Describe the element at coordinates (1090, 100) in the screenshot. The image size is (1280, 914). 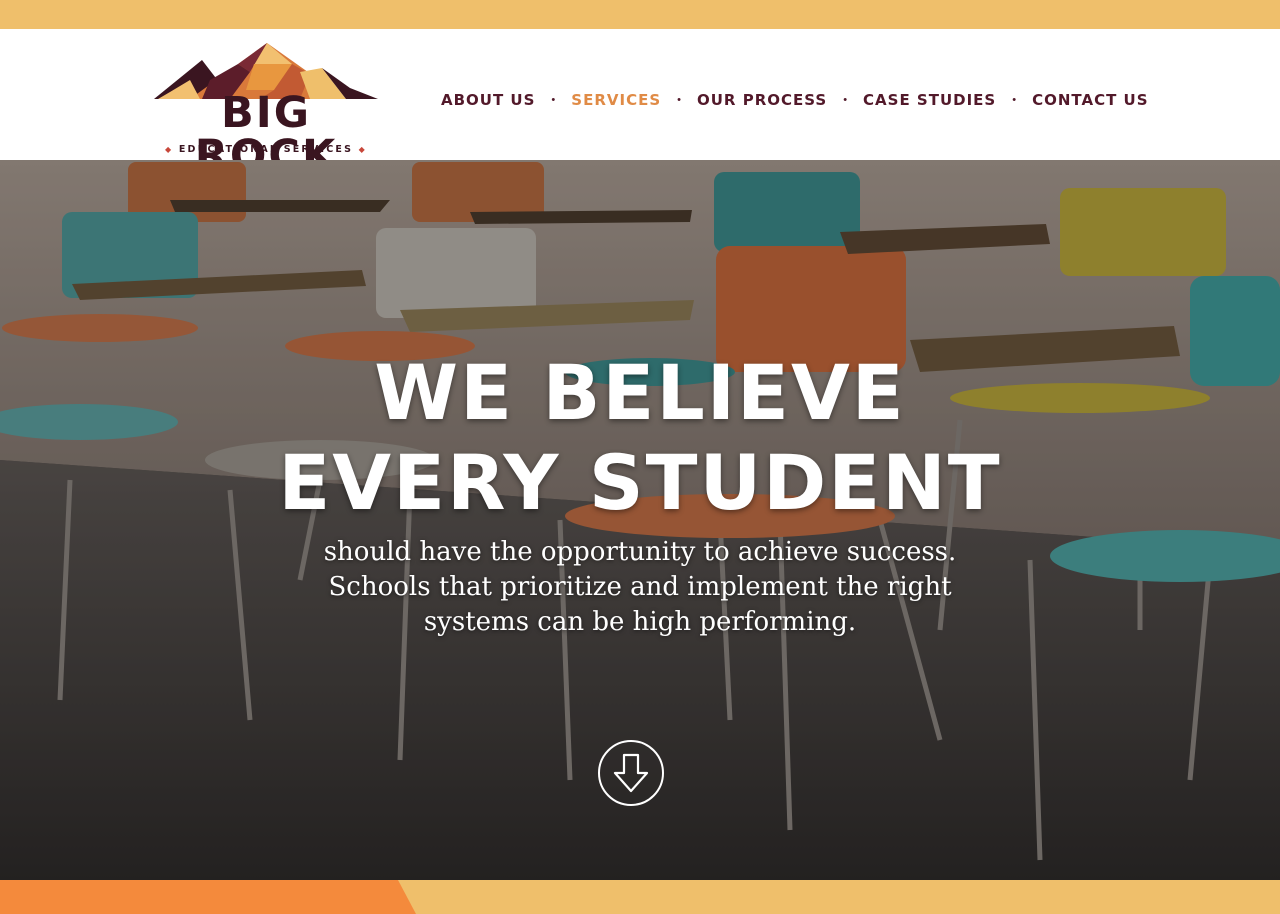
I see `nav-contact-us: CONTACT US` at that location.